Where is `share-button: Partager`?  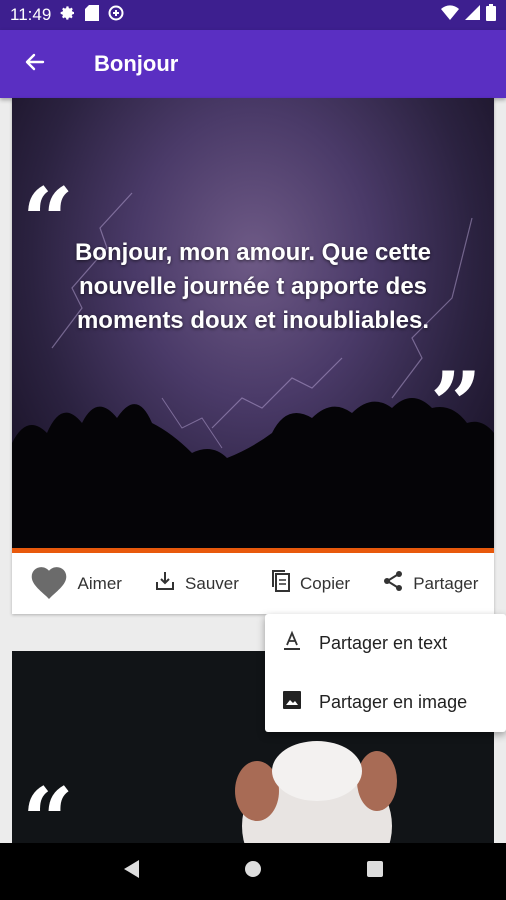
share-button: Partager is located at coordinates (429, 583).